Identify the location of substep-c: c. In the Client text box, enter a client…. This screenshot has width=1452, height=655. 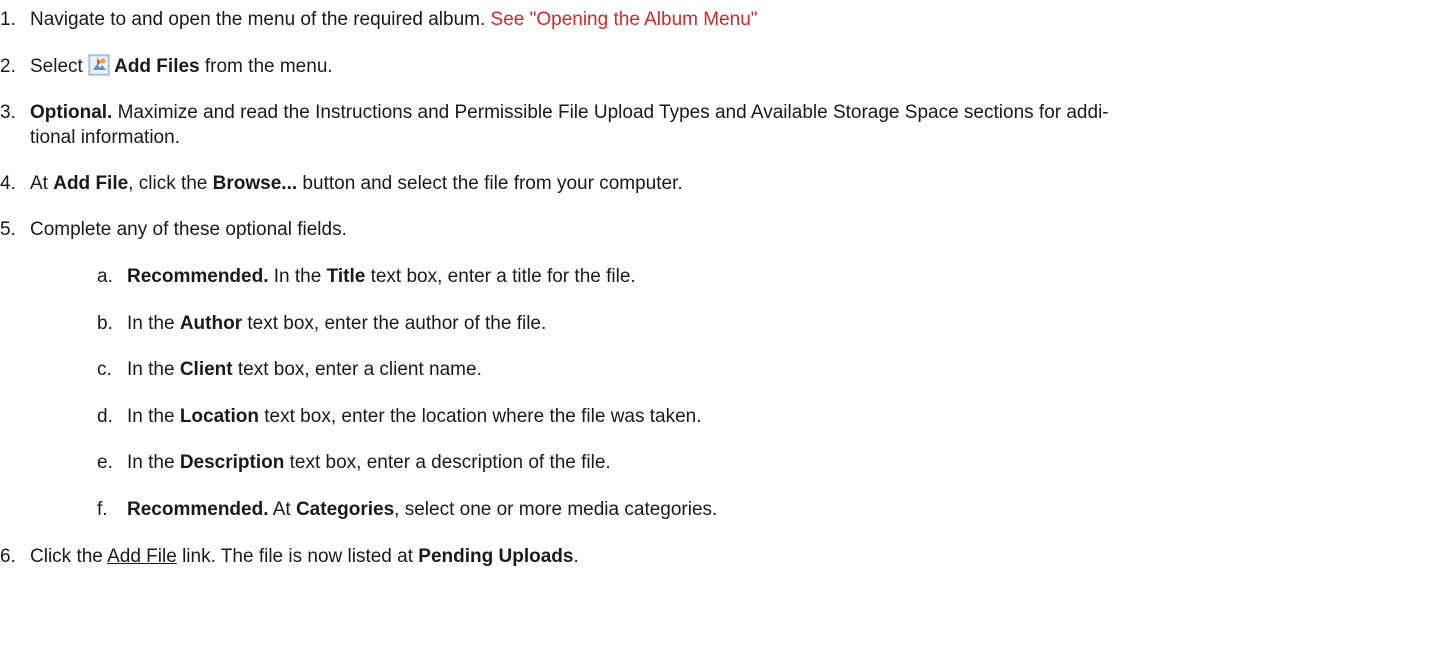
(289, 369).